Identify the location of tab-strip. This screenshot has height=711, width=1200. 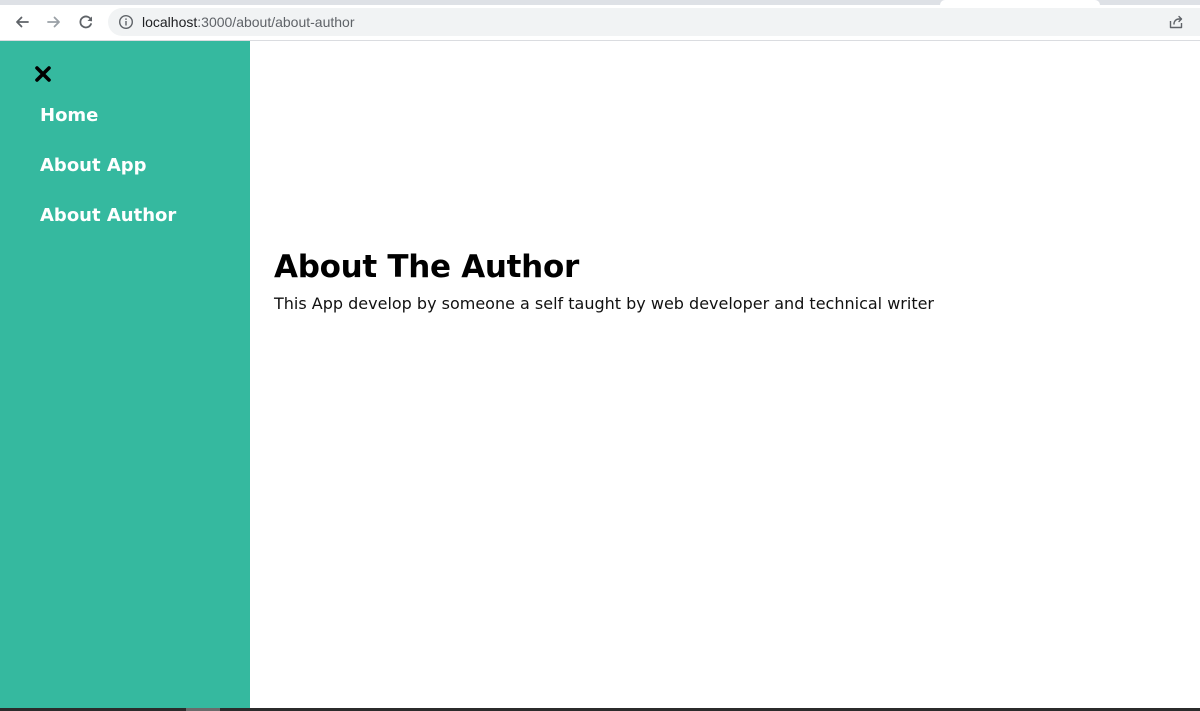
(600, 2).